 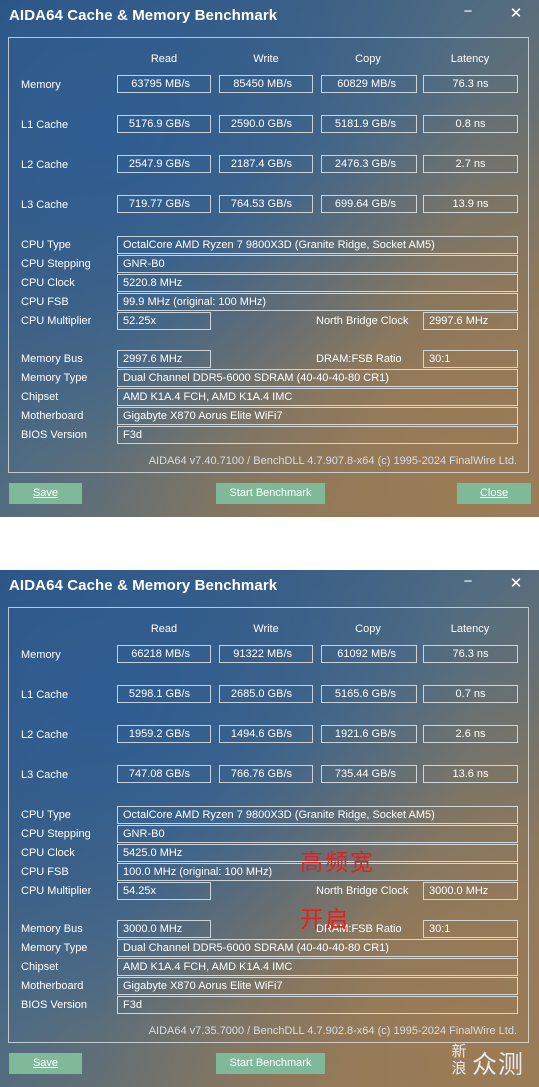 What do you see at coordinates (459, 1068) in the screenshot?
I see `watermark-line2: 浪` at bounding box center [459, 1068].